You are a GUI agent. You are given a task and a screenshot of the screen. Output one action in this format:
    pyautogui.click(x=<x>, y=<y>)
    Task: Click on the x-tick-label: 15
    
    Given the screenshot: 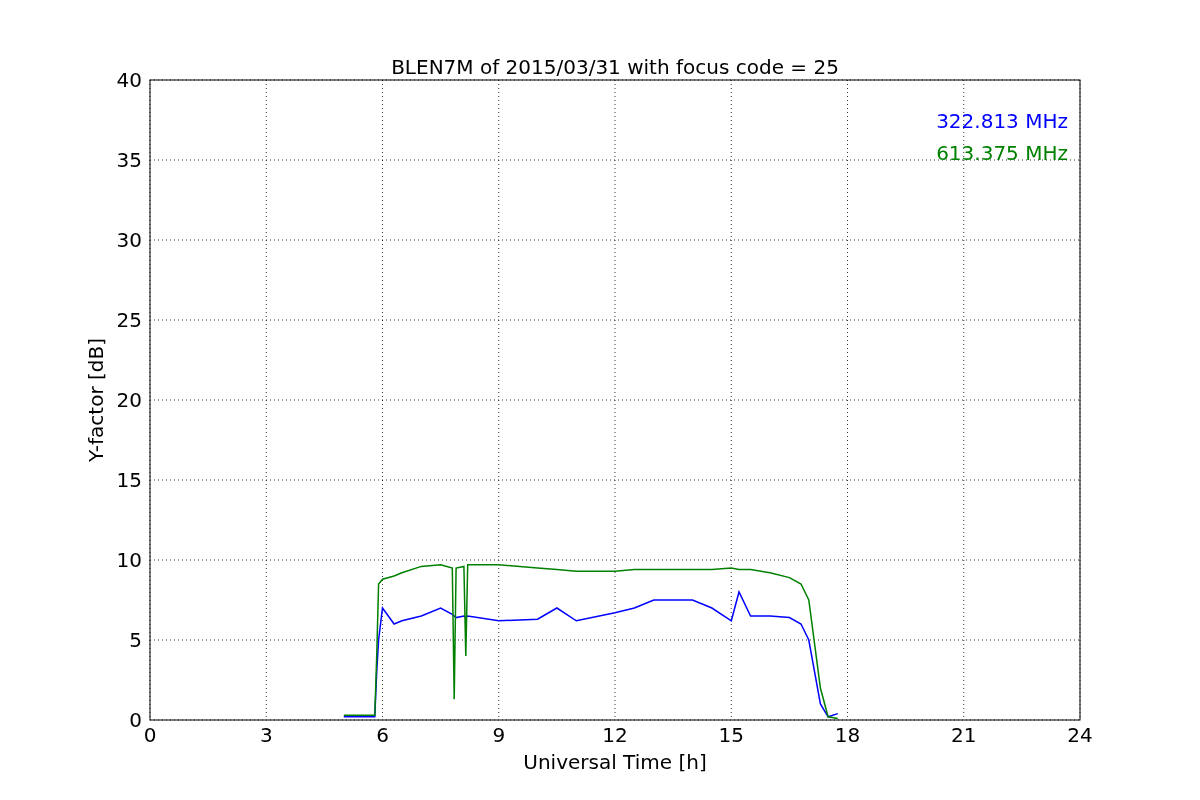 What is the action you would take?
    pyautogui.click(x=731, y=735)
    